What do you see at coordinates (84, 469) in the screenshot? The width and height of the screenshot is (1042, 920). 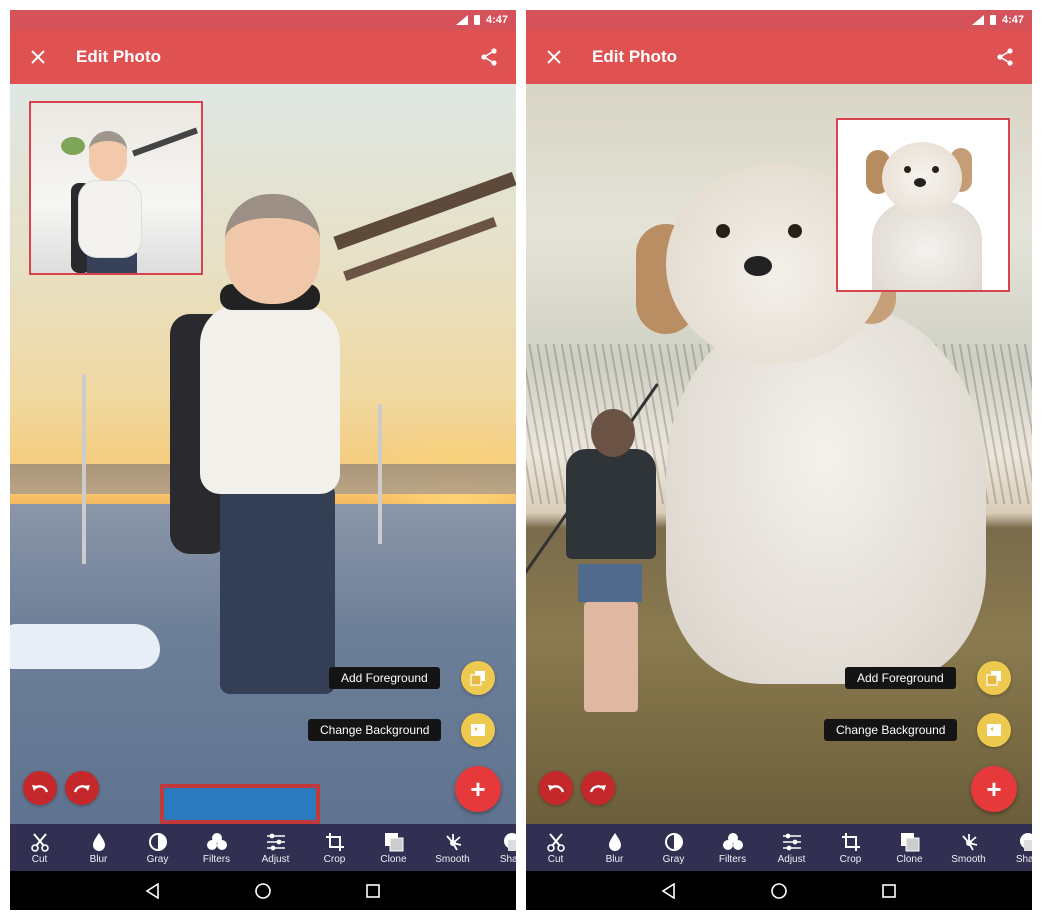 I see `light-pole` at bounding box center [84, 469].